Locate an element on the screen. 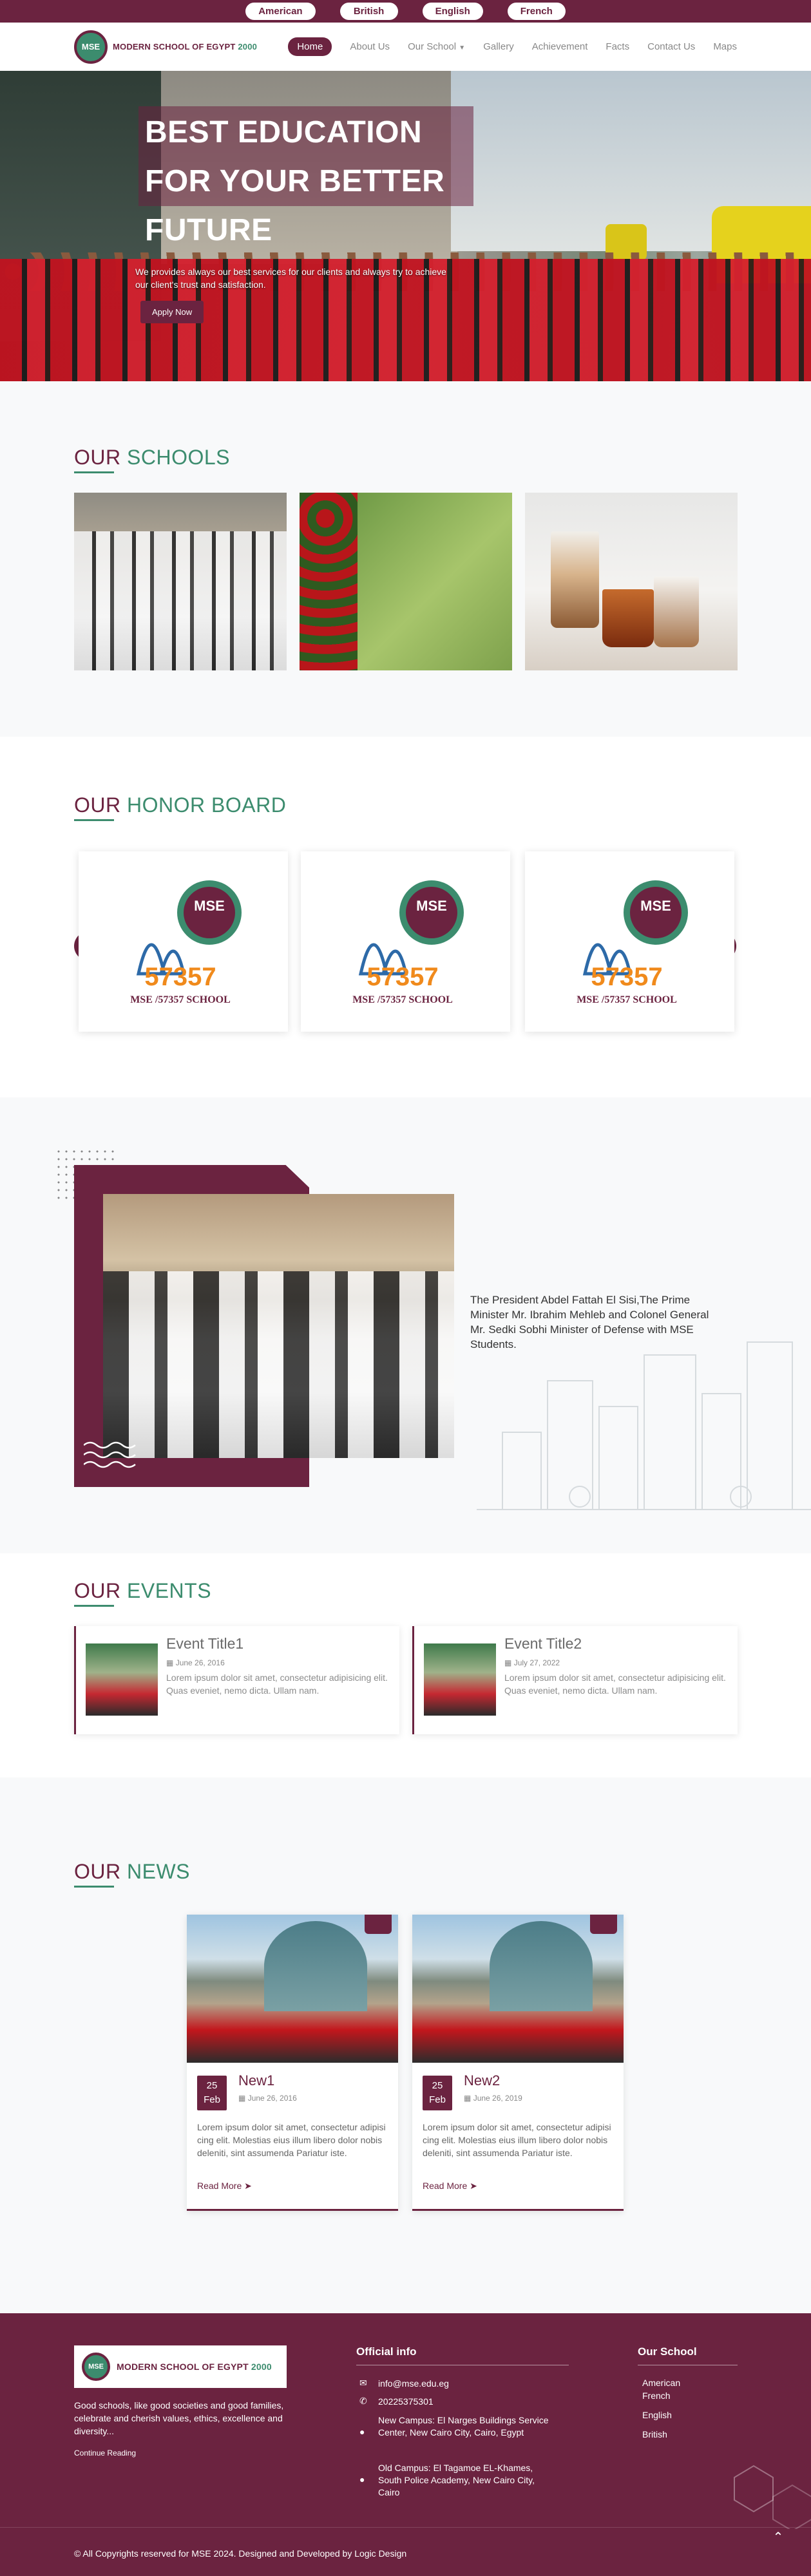  nav-facts: Facts is located at coordinates (617, 46).